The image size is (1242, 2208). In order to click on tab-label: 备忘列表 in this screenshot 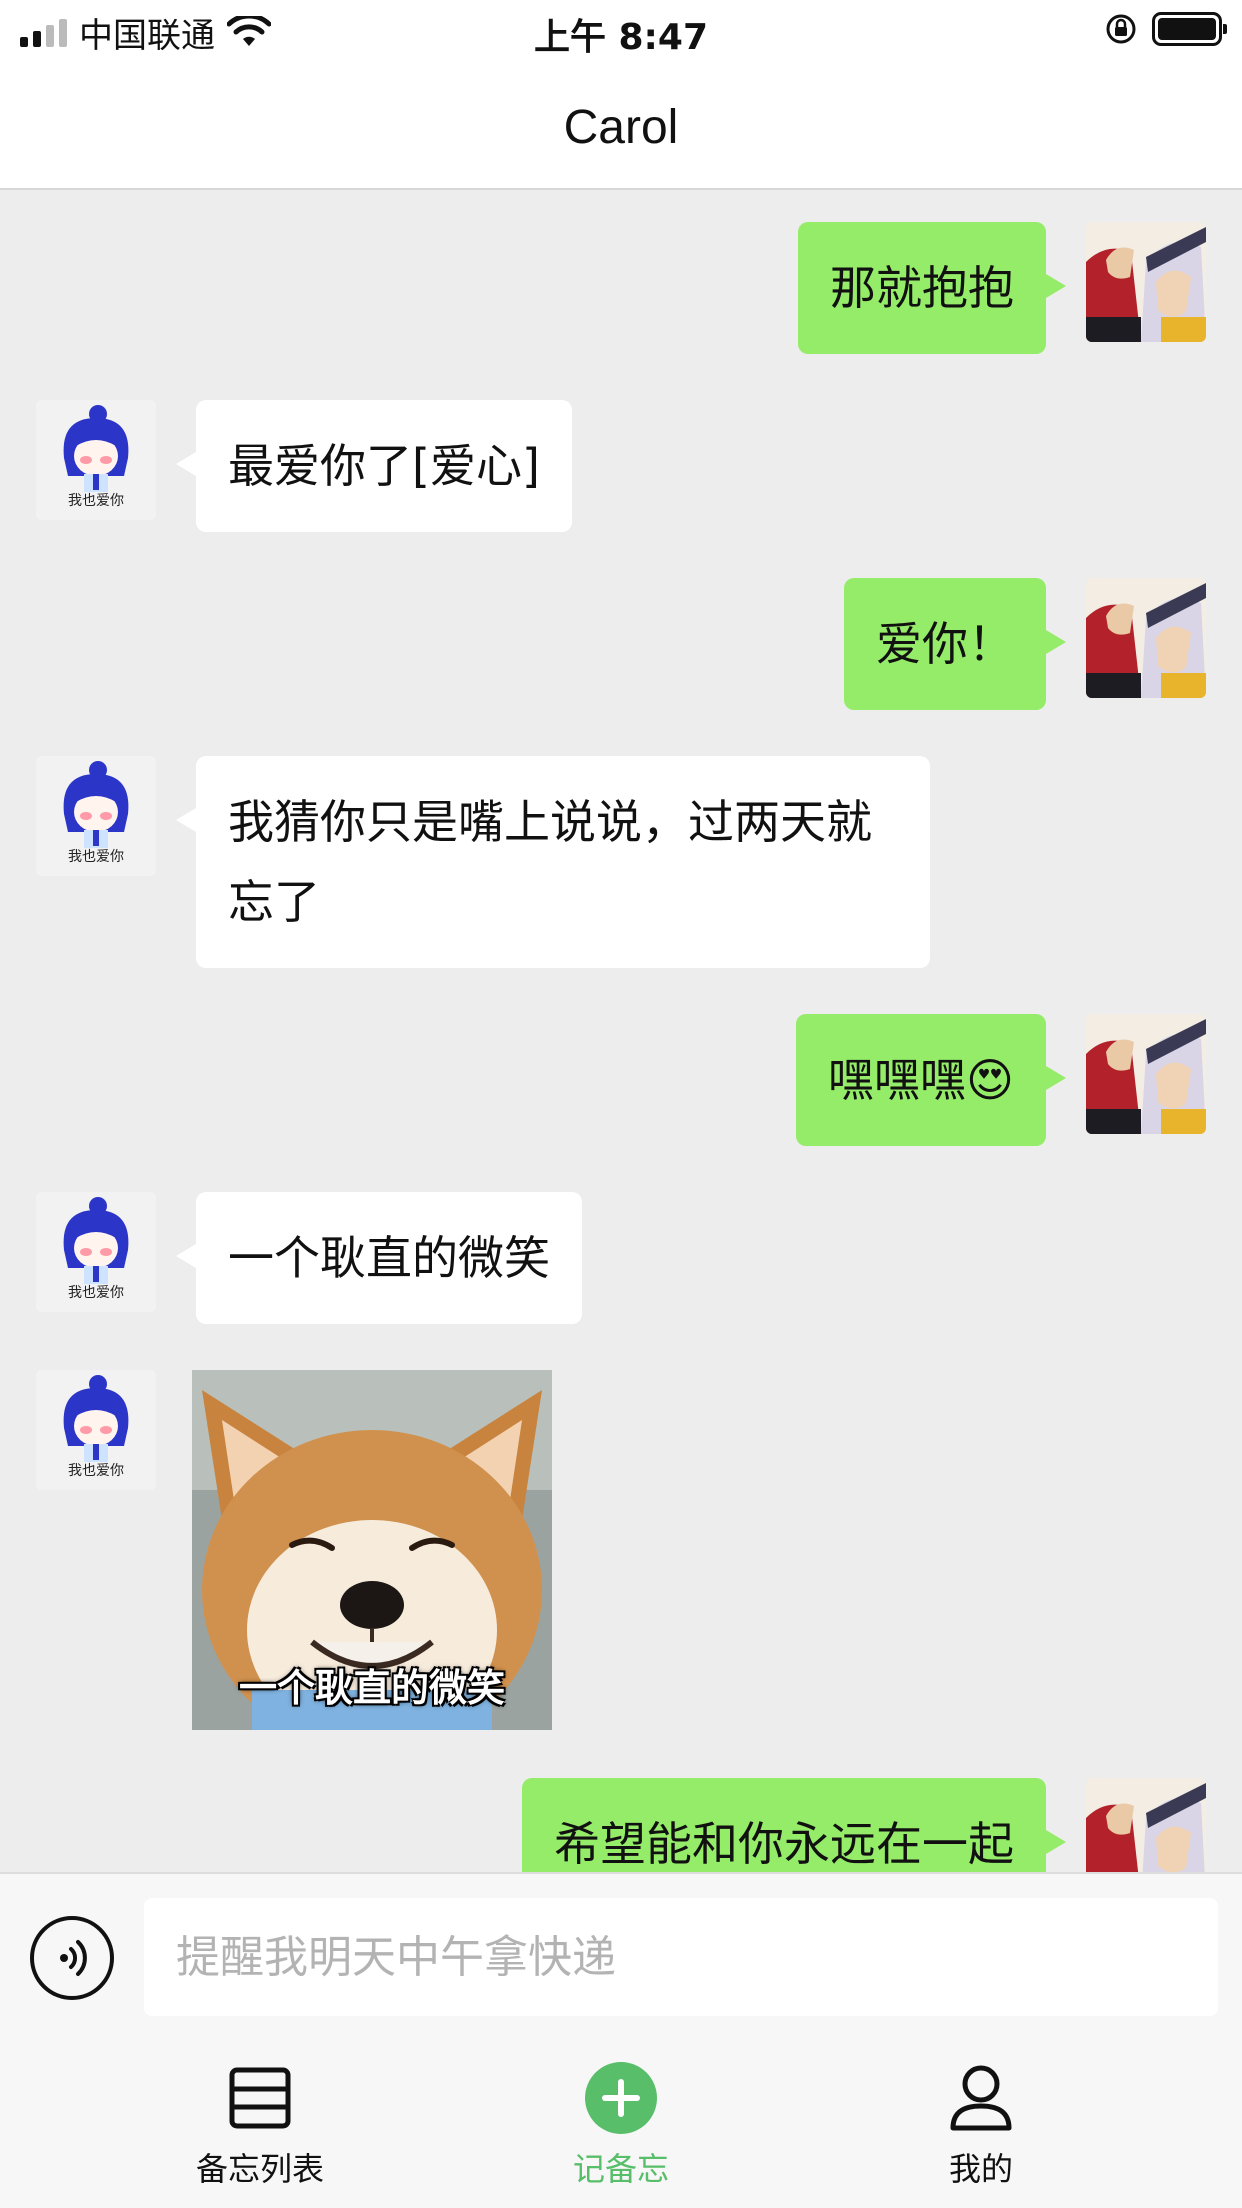, I will do `click(259, 2169)`.